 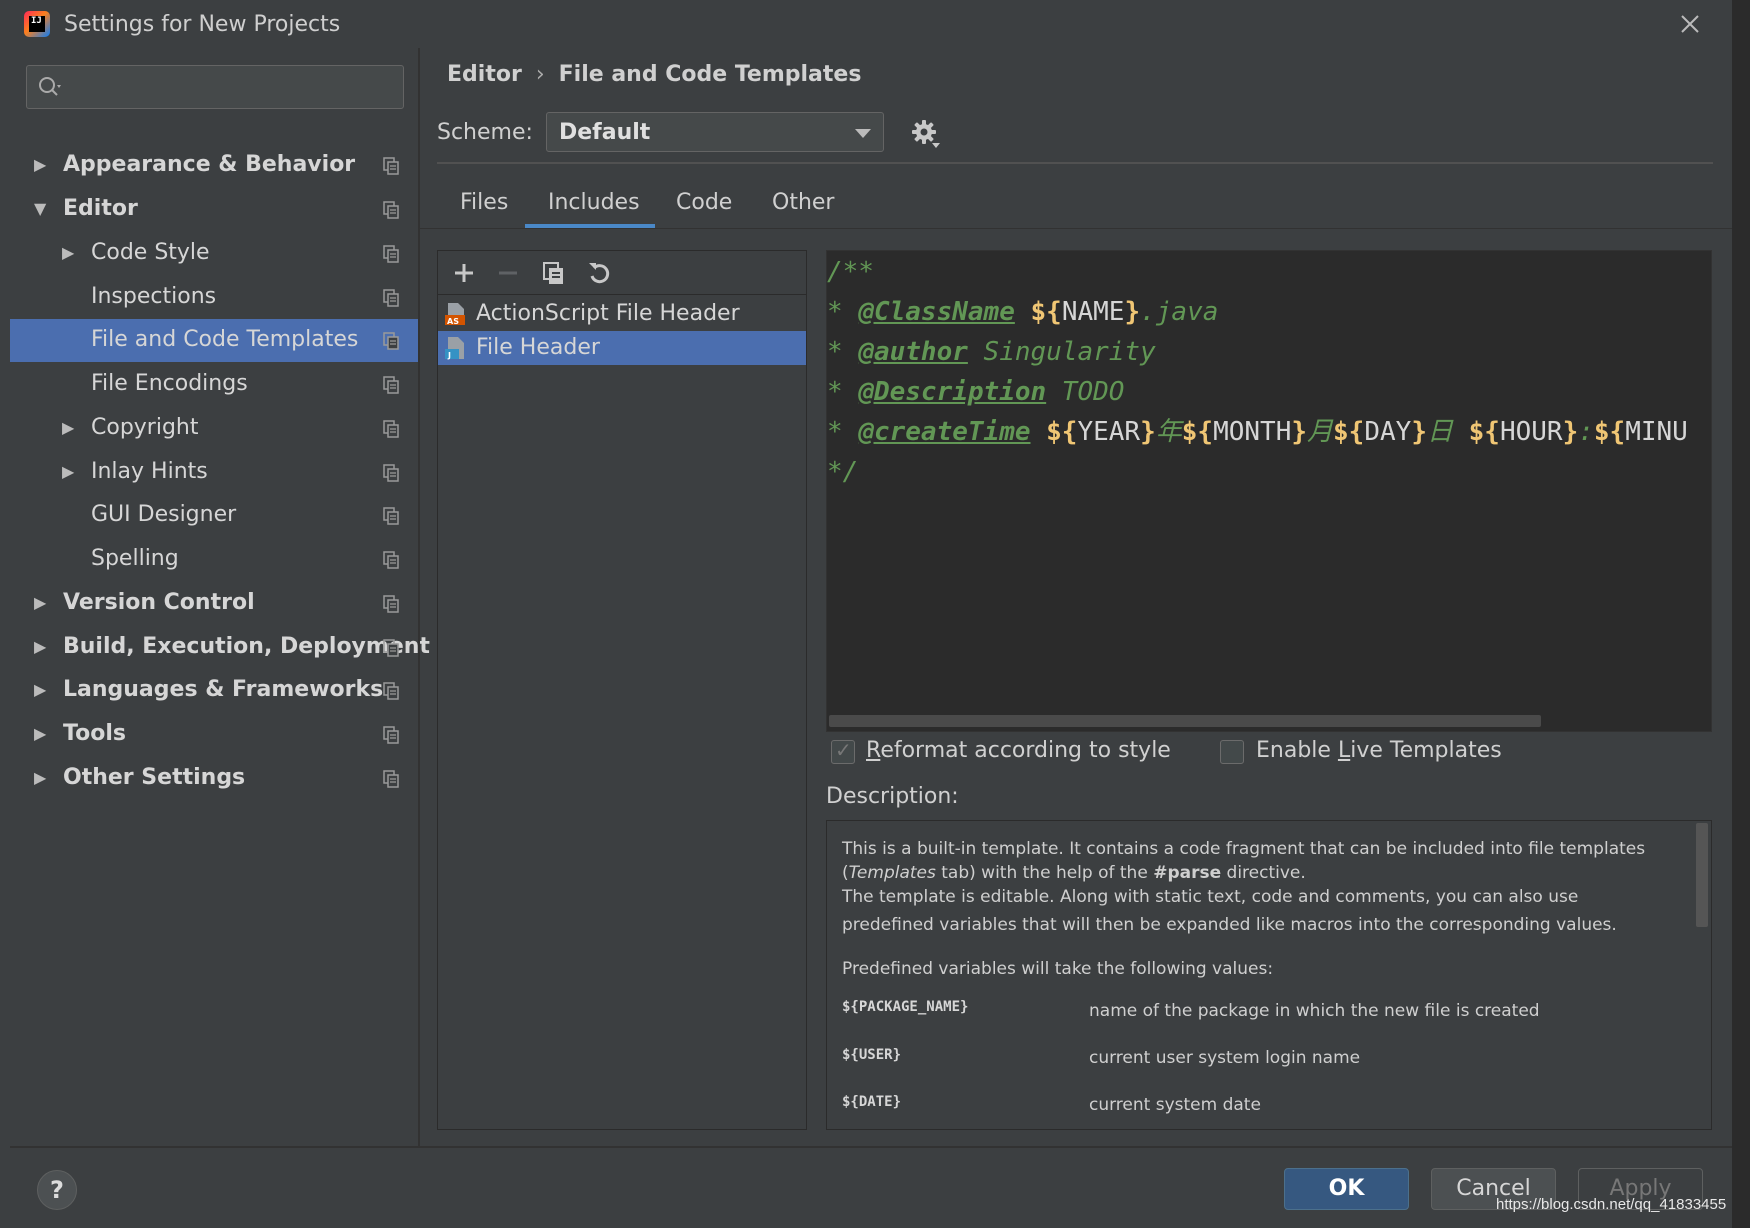 I want to click on tab-files: Files, so click(x=484, y=202).